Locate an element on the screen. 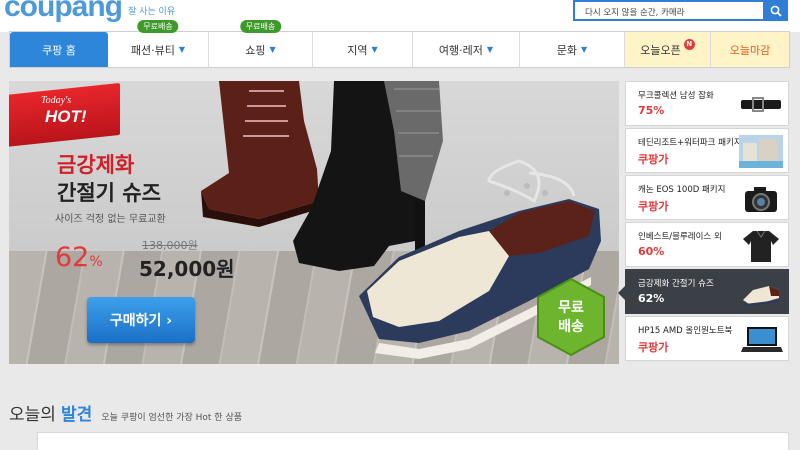 The height and width of the screenshot is (450, 800). laptop-icon is located at coordinates (762, 339).